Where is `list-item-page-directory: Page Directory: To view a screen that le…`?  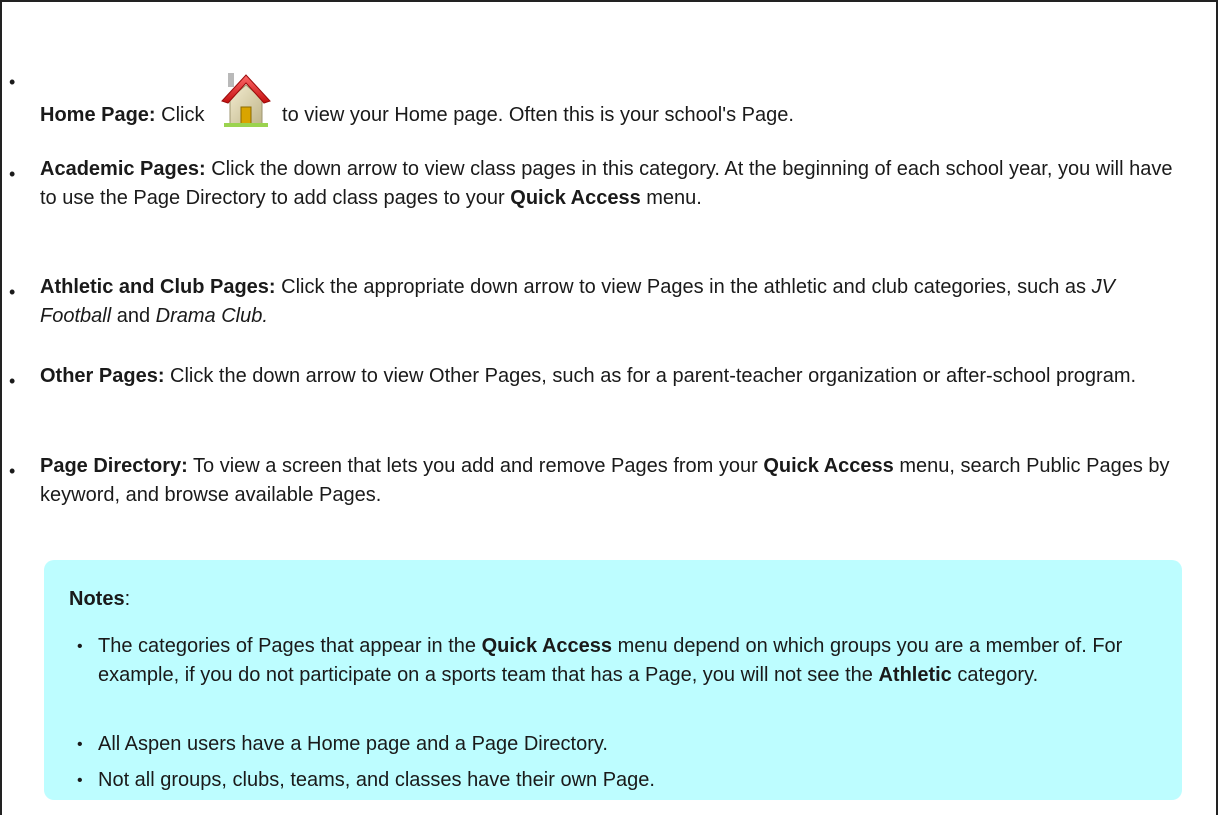
list-item-page-directory: Page Directory: To view a screen that le… is located at coordinates (605, 480).